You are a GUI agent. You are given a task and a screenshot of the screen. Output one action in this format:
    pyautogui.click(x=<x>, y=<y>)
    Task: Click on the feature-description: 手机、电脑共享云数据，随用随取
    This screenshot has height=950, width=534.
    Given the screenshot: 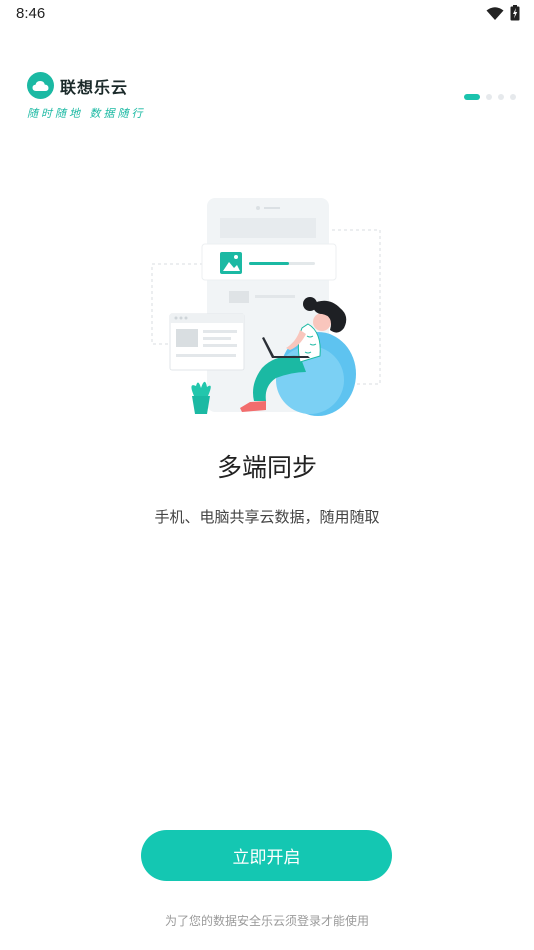 What is the action you would take?
    pyautogui.click(x=267, y=517)
    